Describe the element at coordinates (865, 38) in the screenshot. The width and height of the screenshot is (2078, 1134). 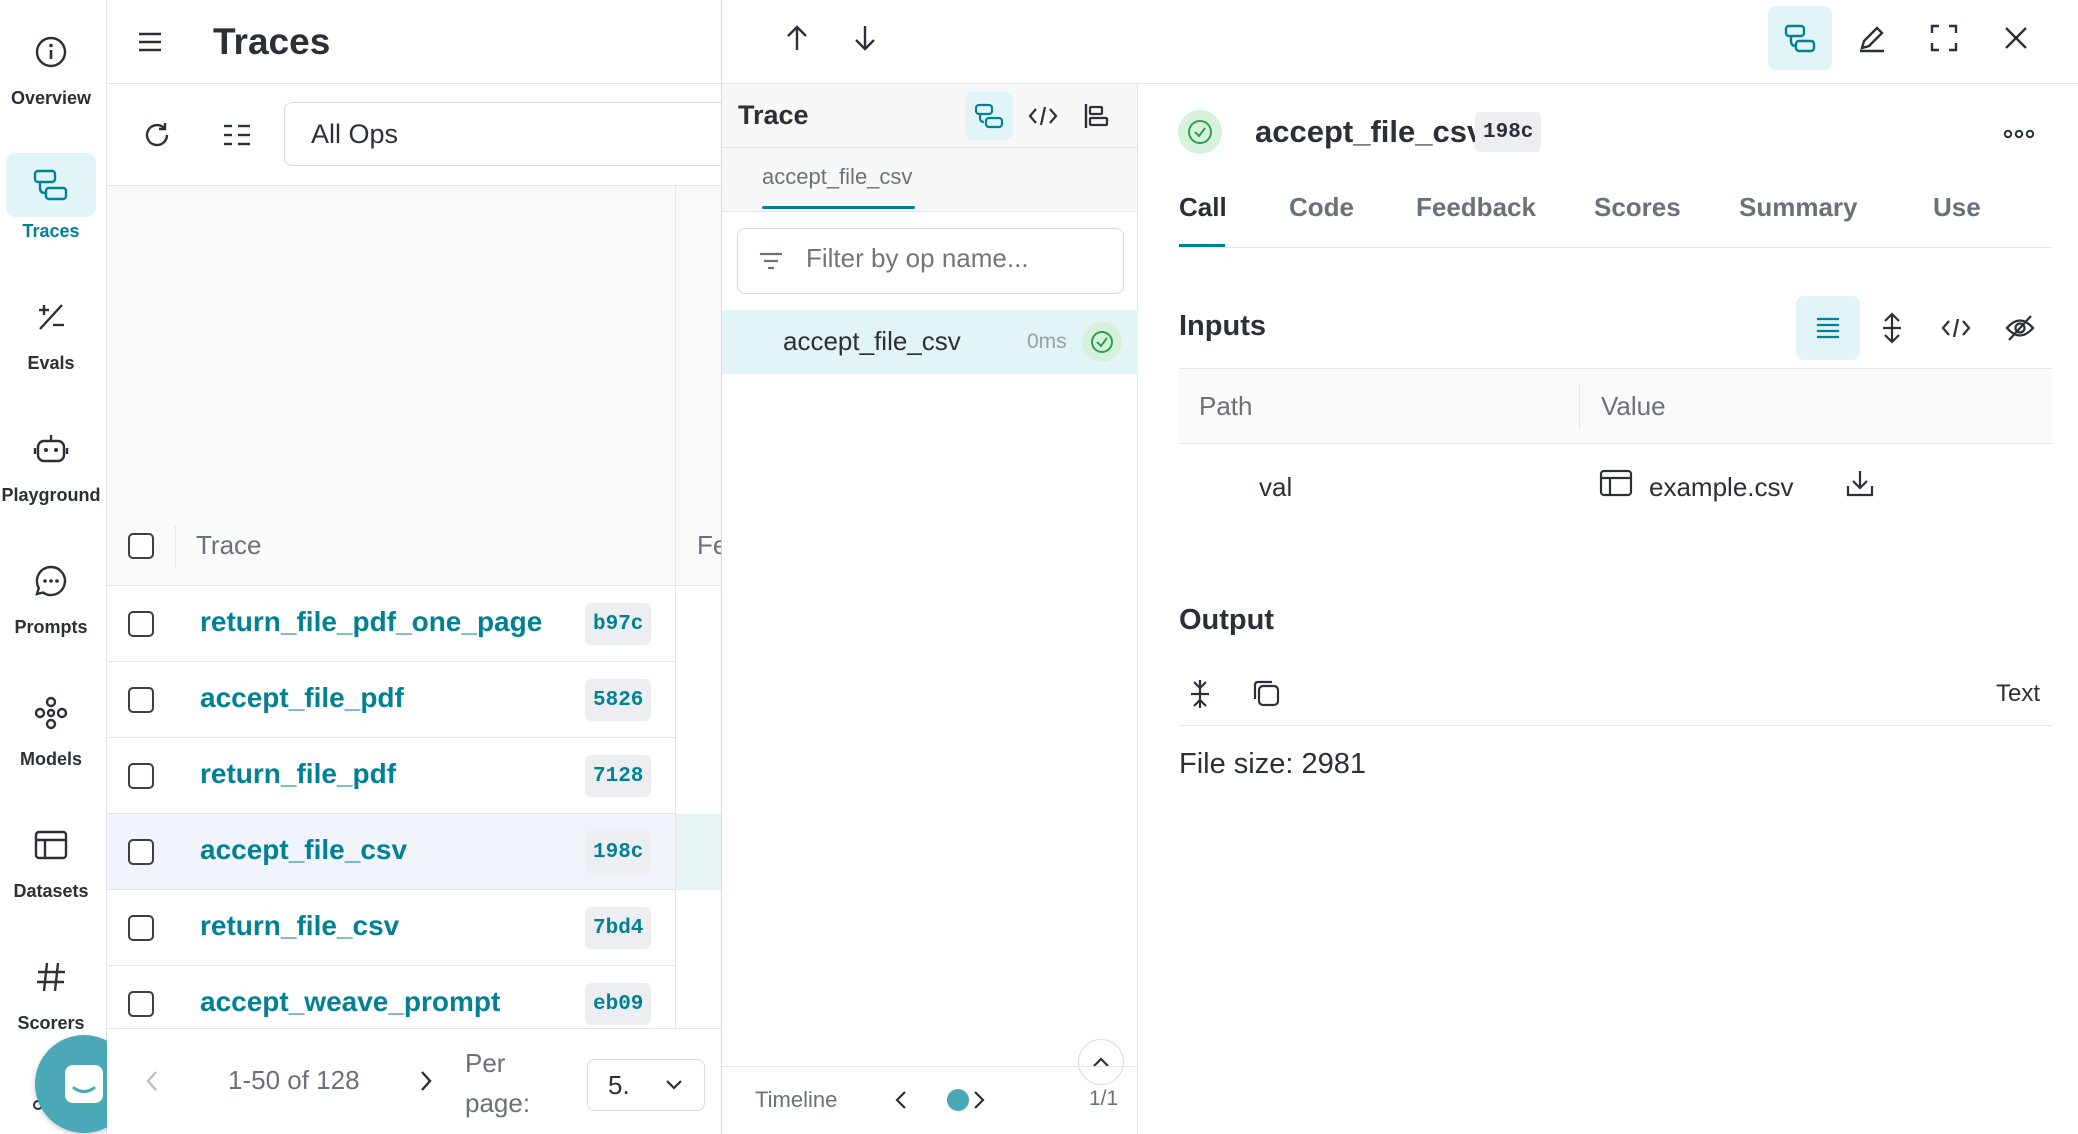
I see `arrow-down-icon` at that location.